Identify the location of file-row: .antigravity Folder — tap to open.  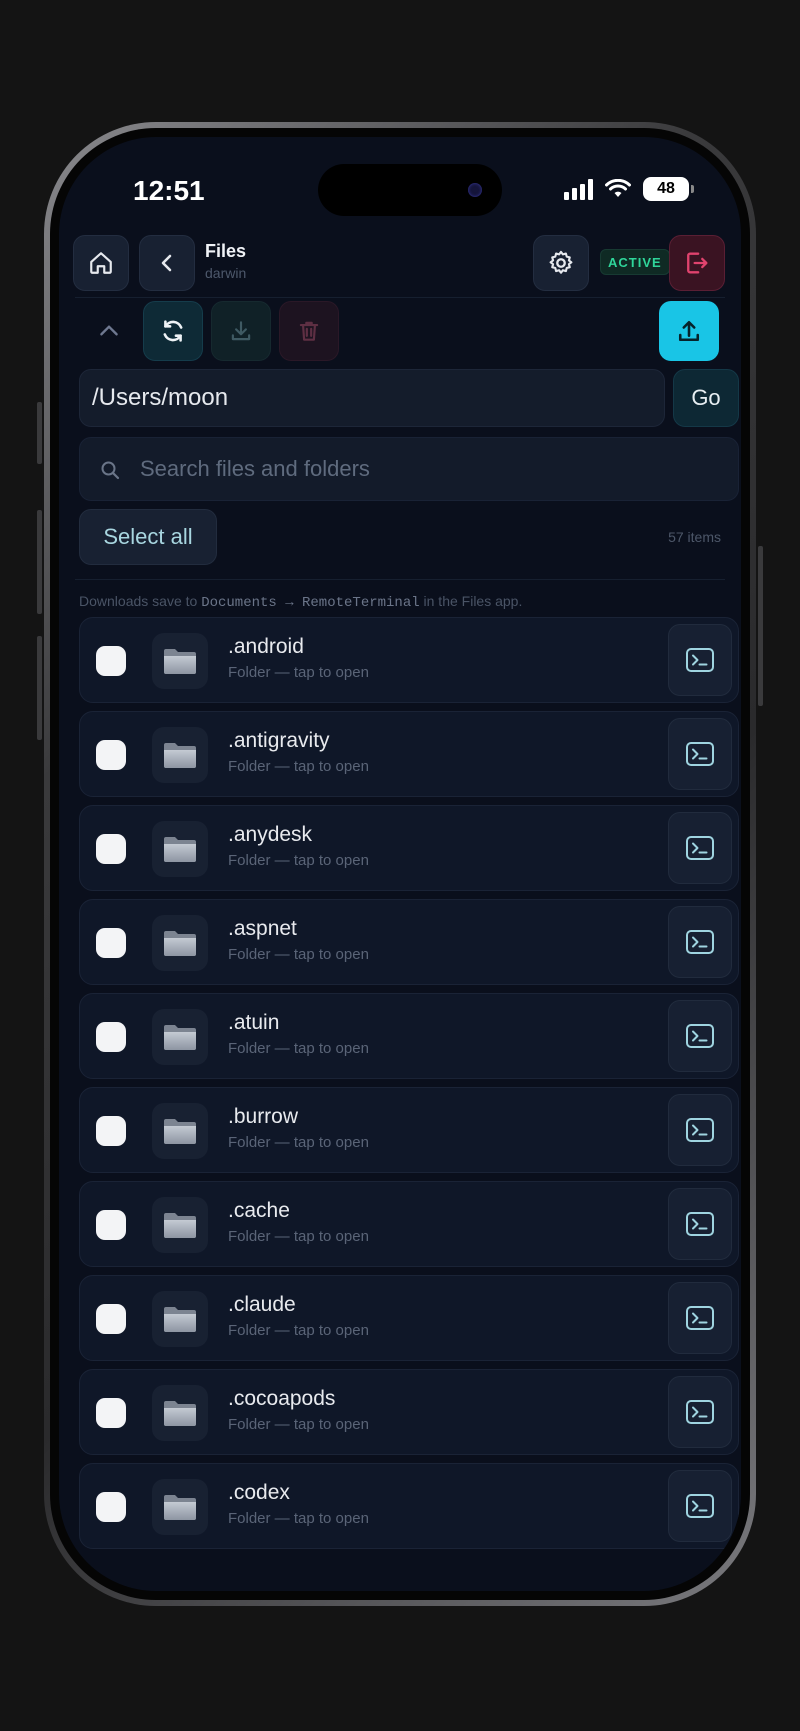
(409, 754).